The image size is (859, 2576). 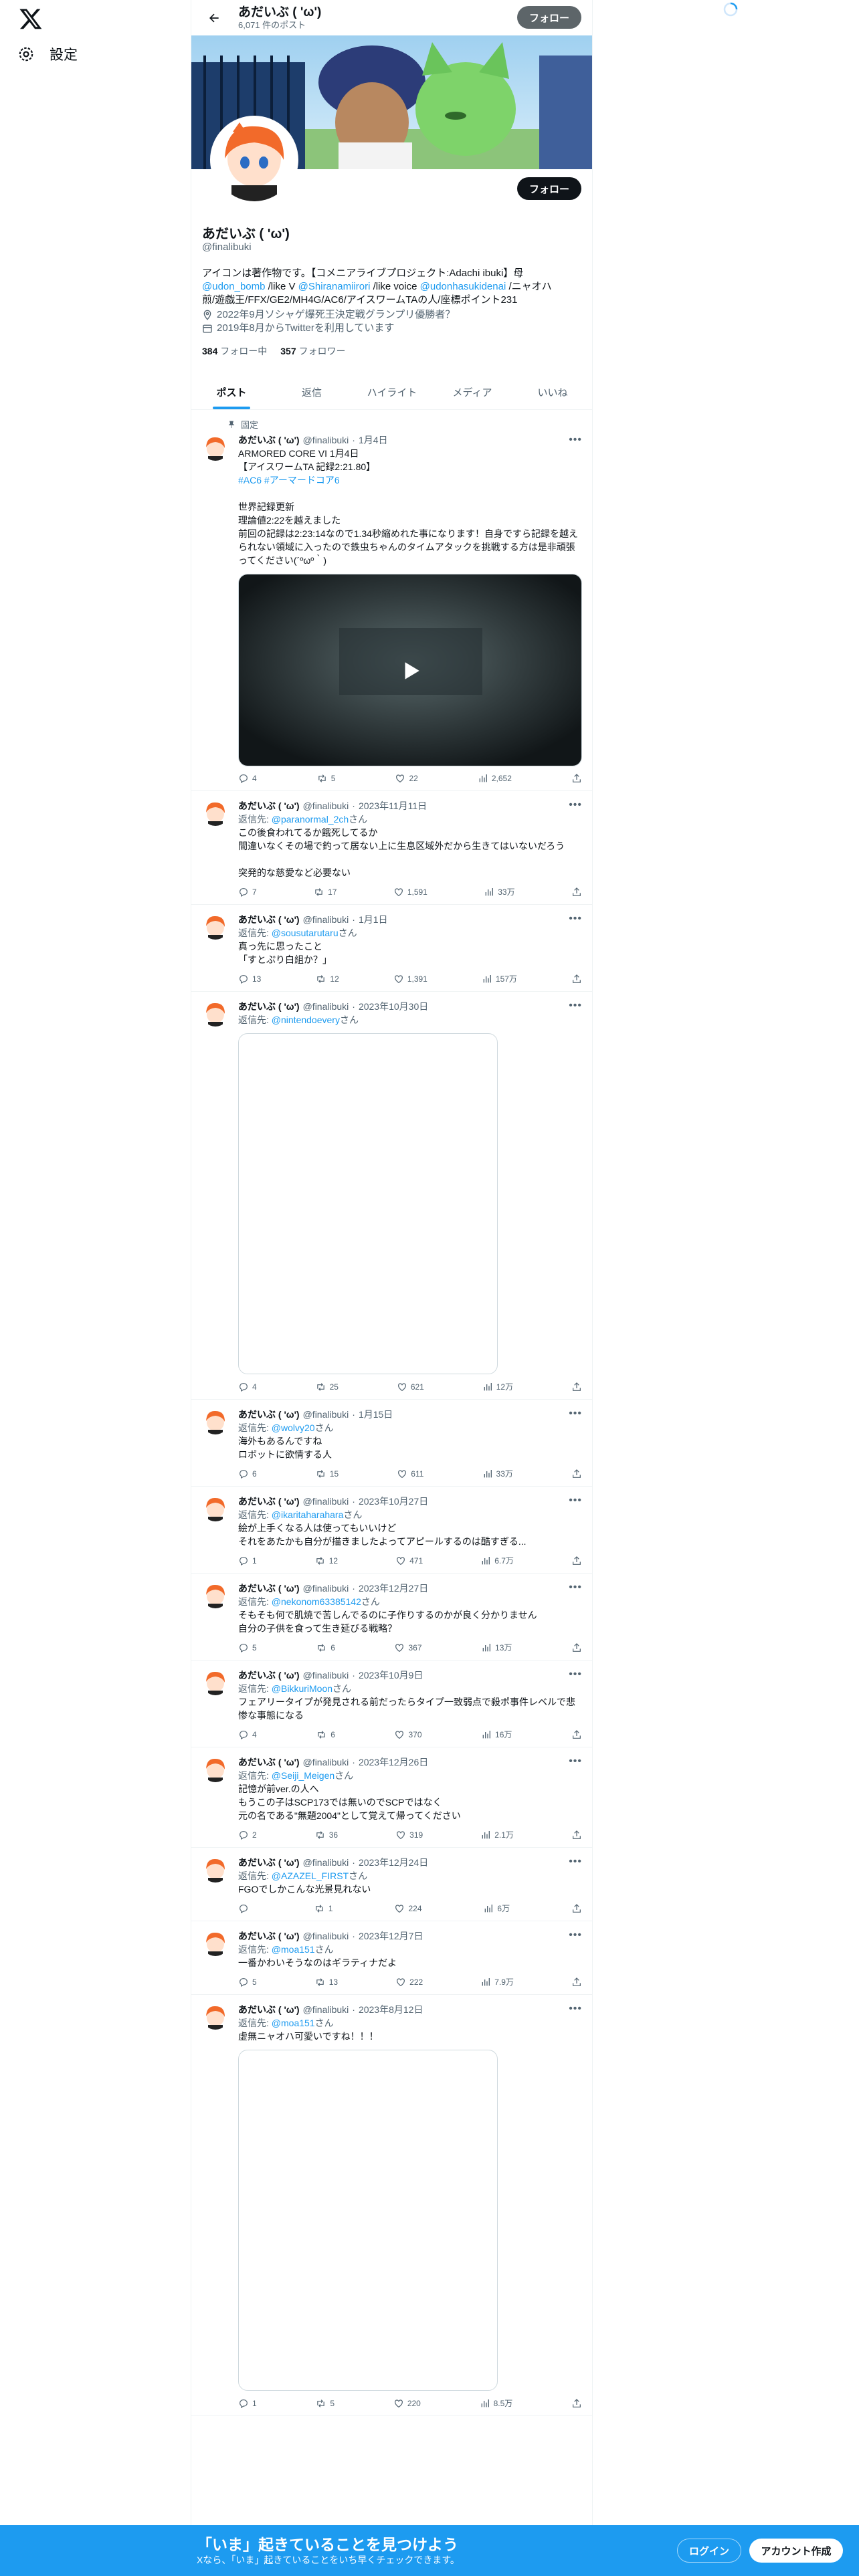 What do you see at coordinates (248, 1835) in the screenshot?
I see `reply-button: 2` at bounding box center [248, 1835].